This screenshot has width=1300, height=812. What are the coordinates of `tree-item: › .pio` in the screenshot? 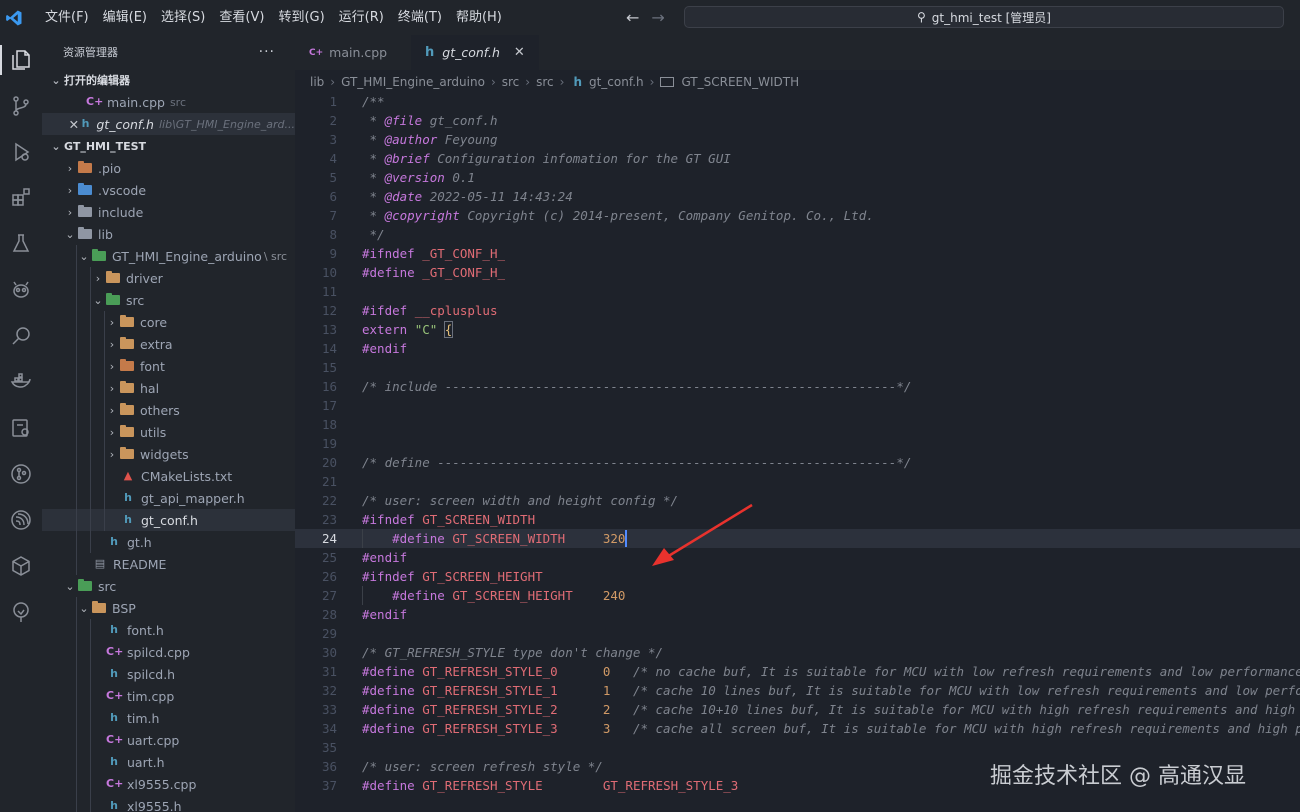 It's located at (168, 168).